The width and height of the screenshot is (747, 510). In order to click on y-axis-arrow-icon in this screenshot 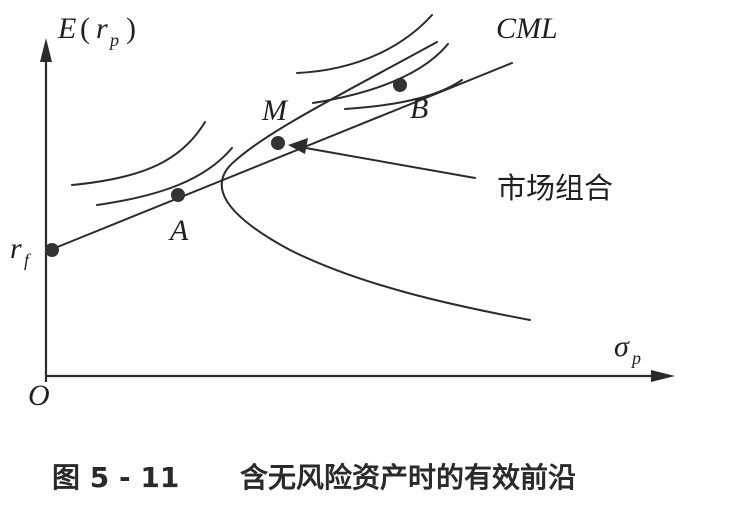, I will do `click(46, 50)`.